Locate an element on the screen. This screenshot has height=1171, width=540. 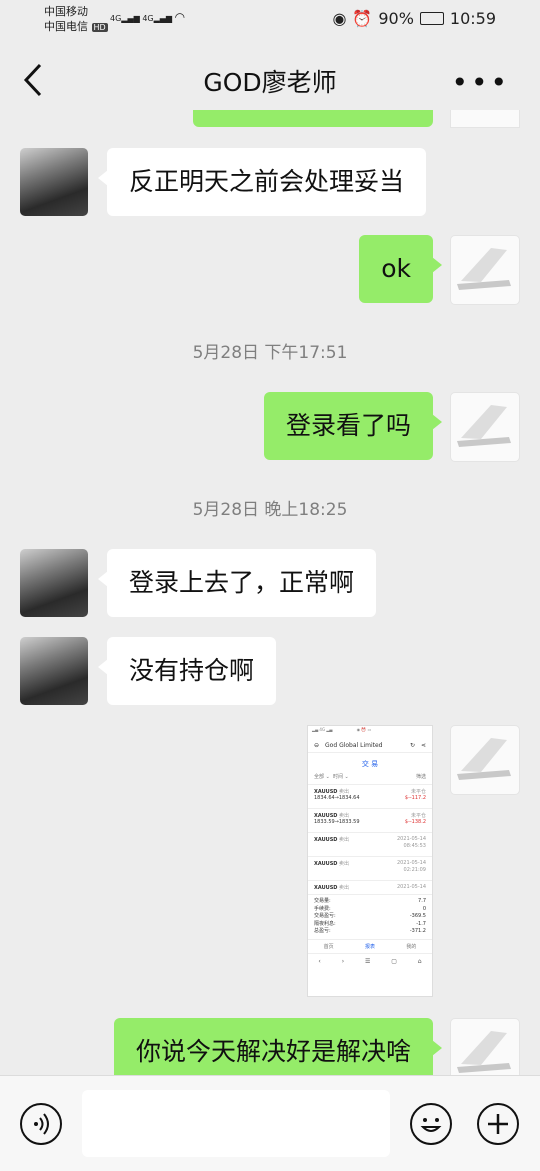
thumb-trade-row: XAUUSD 卖出 2021-05-14 08:45:53 is located at coordinates (370, 845).